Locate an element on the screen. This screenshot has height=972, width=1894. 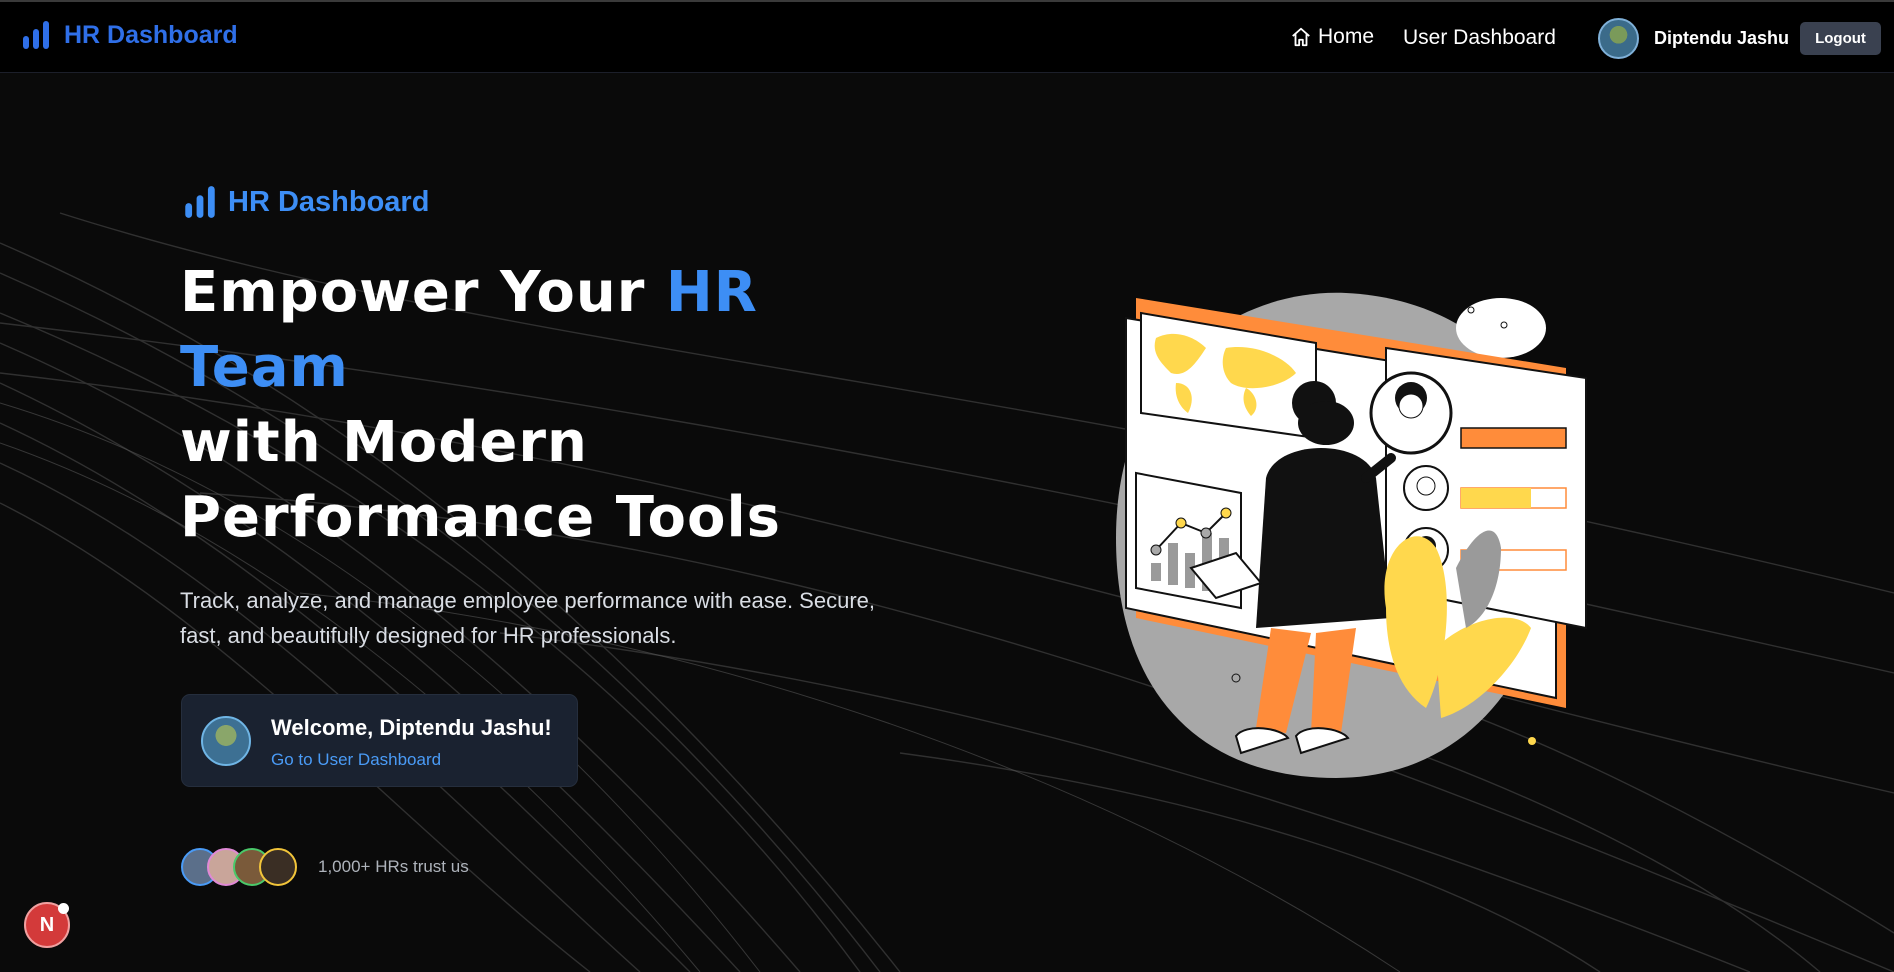
hero-brand: HR Dashboard is located at coordinates (306, 202).